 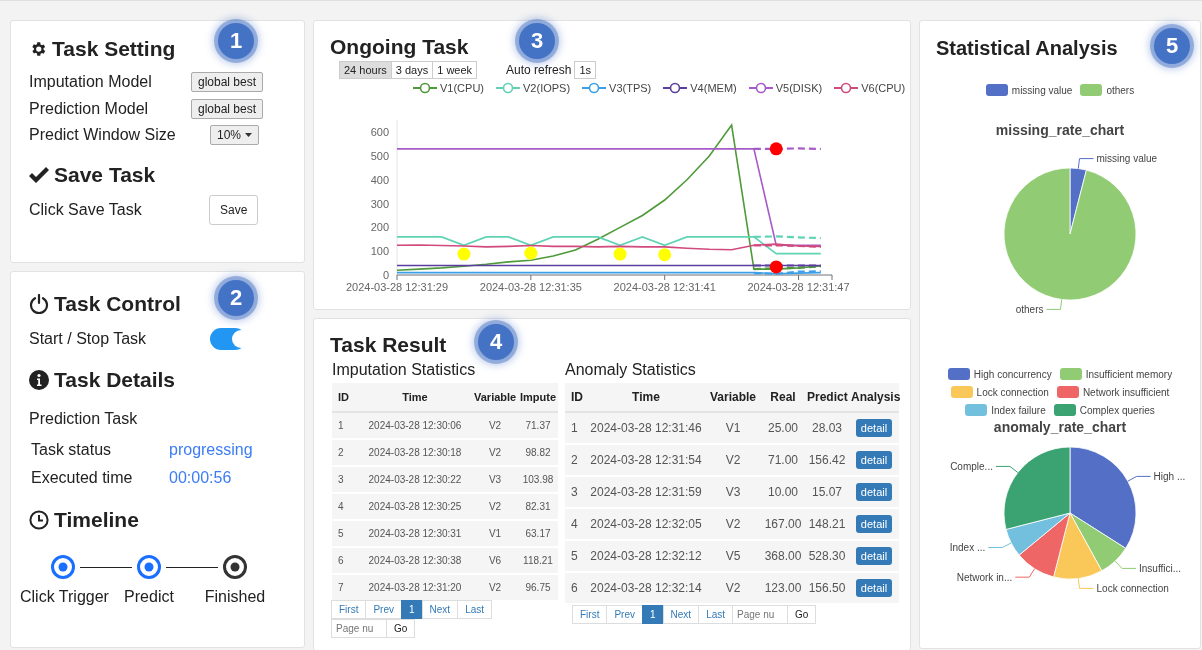 I want to click on refresh-interval-button: 1s, so click(x=585, y=70).